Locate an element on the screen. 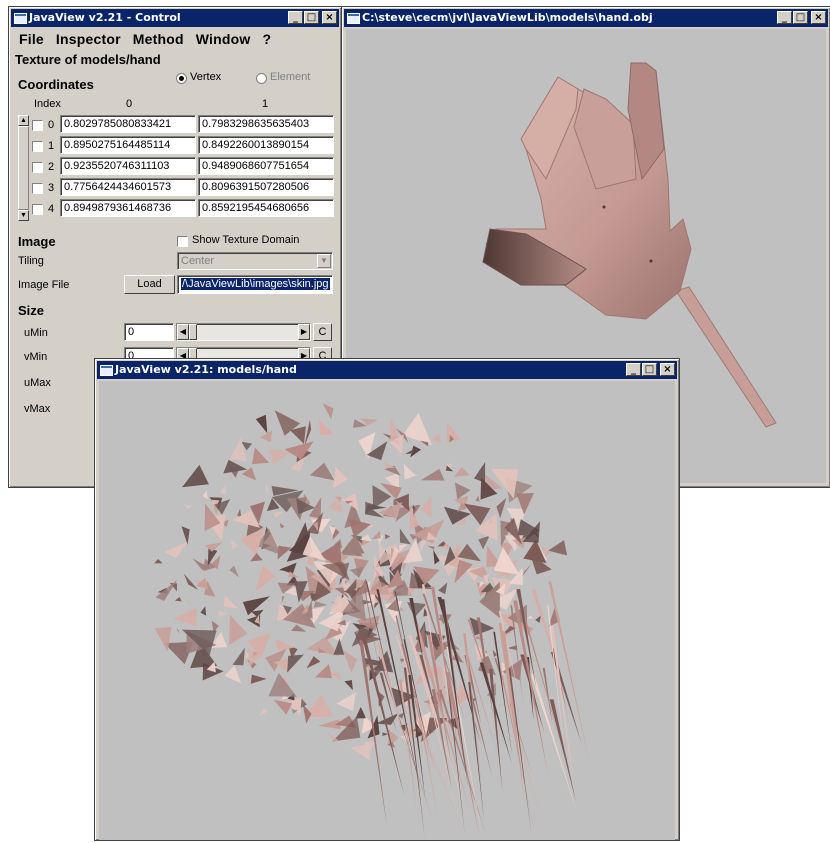 The height and width of the screenshot is (843, 830). coordinates-scrollbar: ▲ ▼ is located at coordinates (23, 168).